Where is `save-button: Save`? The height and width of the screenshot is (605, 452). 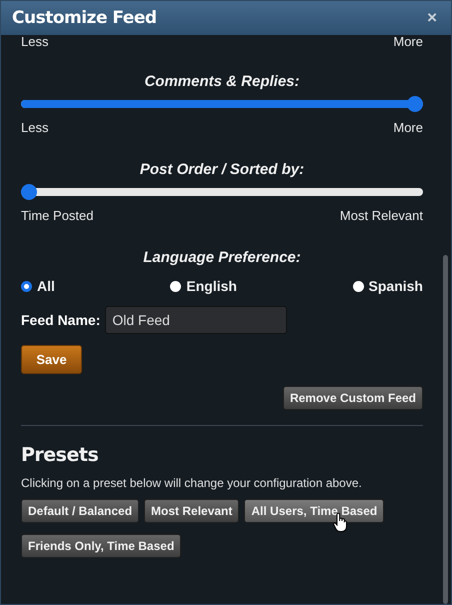 save-button: Save is located at coordinates (51, 359).